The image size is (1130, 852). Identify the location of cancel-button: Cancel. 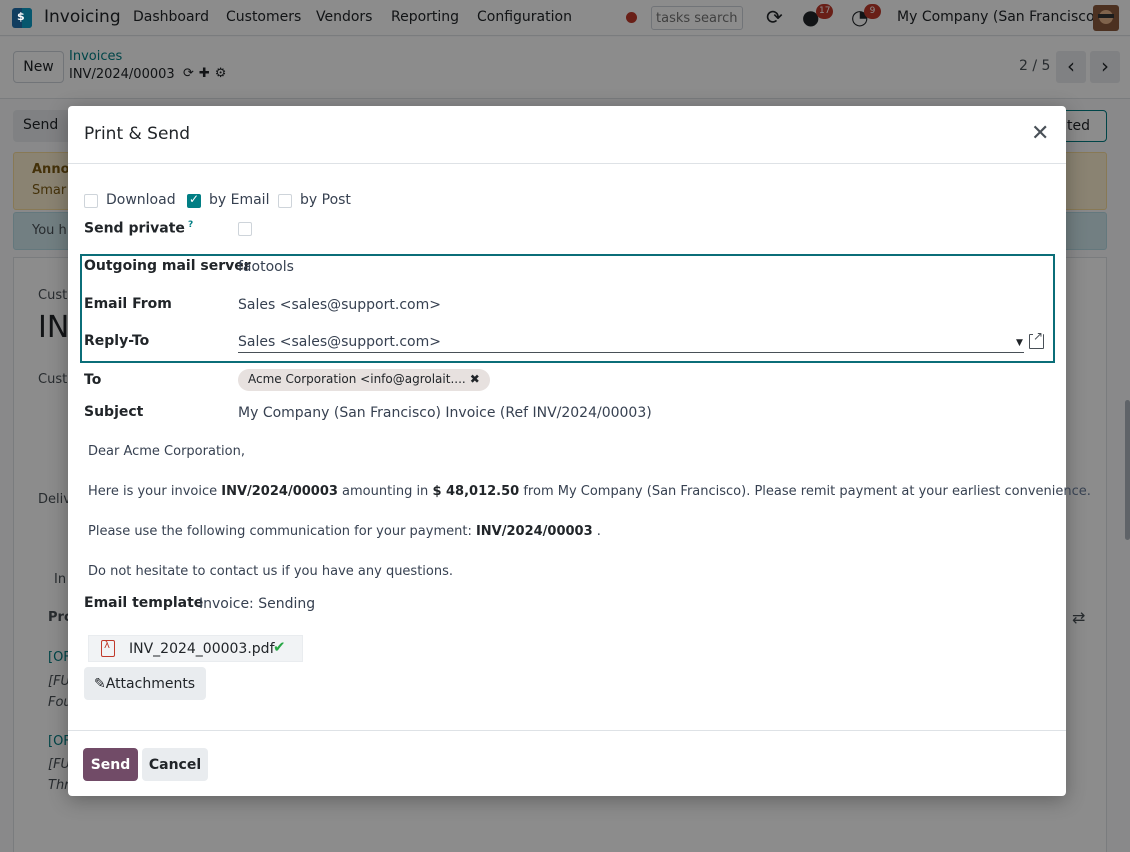
(175, 764).